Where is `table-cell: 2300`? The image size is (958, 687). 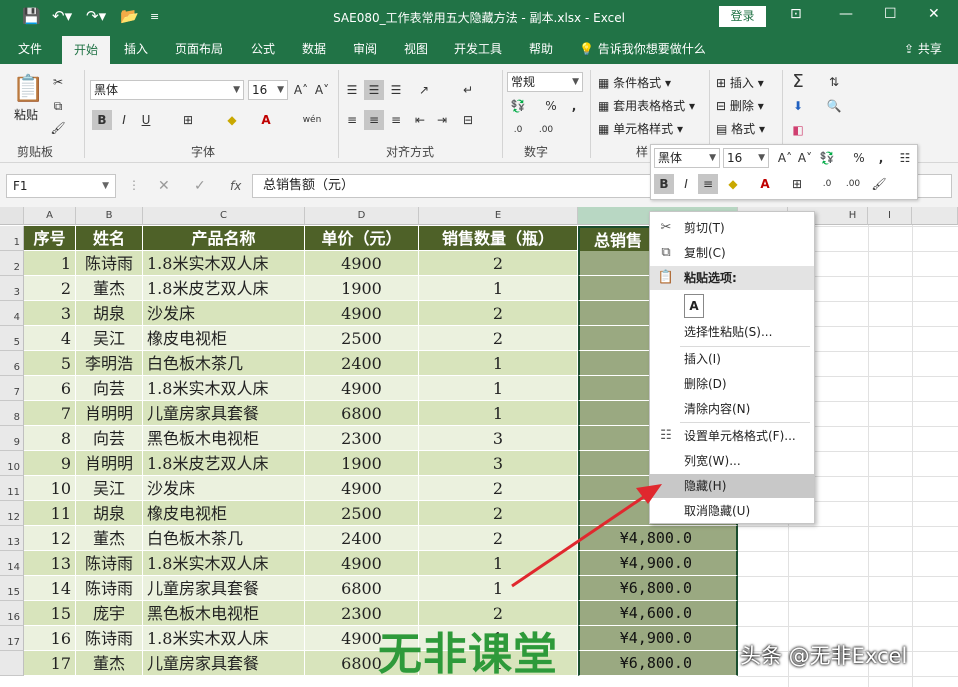 table-cell: 2300 is located at coordinates (362, 438).